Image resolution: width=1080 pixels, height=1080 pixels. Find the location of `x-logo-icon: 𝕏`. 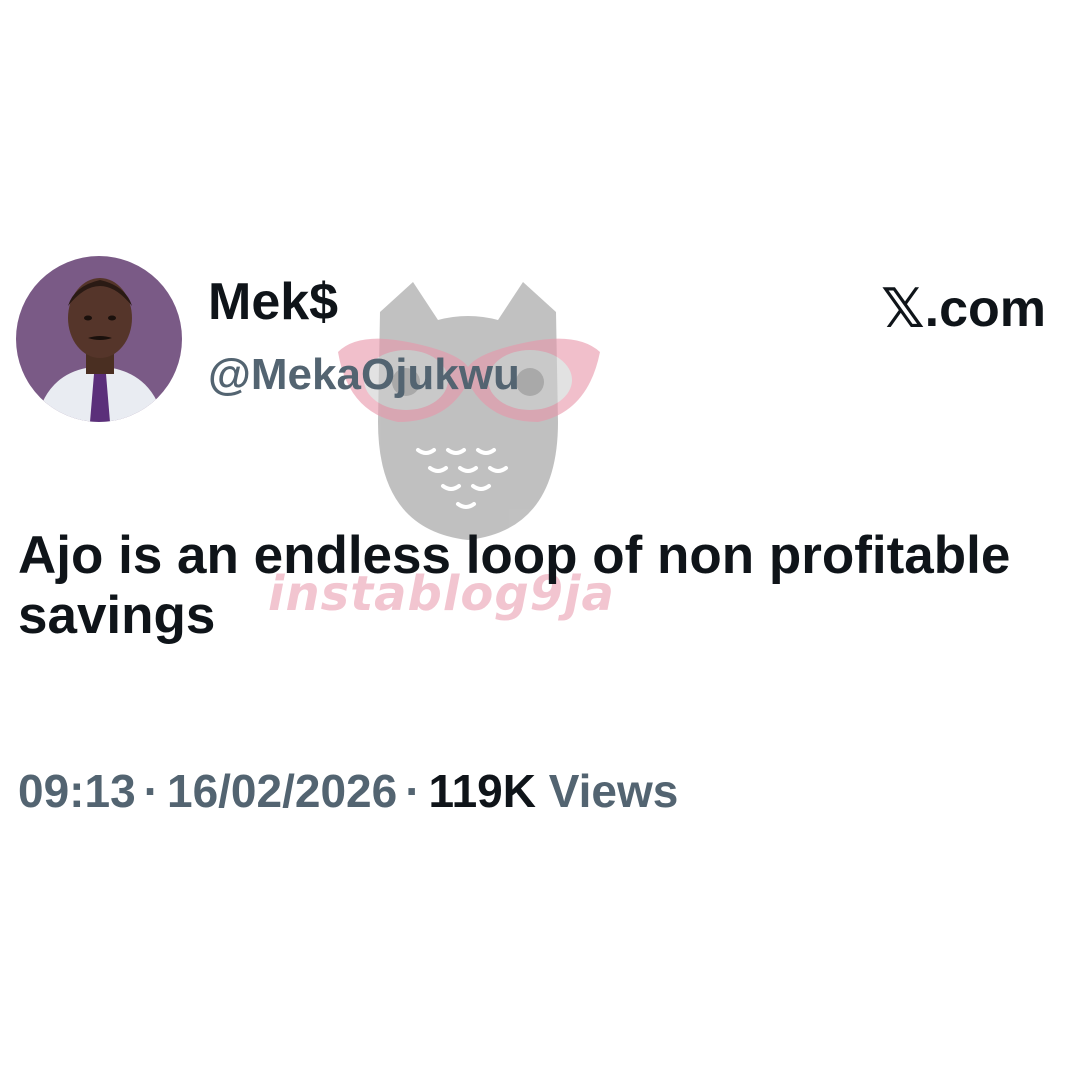

x-logo-icon: 𝕏 is located at coordinates (903, 308).